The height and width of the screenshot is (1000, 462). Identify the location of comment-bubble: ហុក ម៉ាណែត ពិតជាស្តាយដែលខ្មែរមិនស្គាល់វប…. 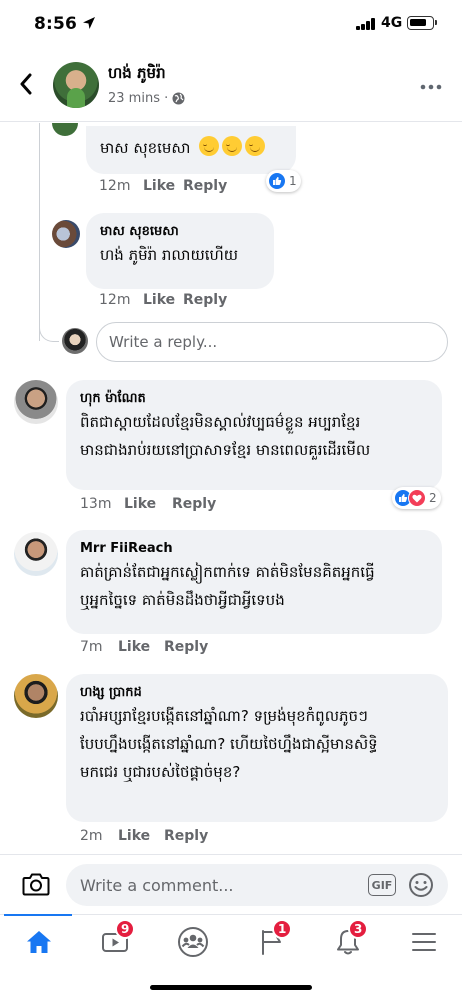
(254, 435).